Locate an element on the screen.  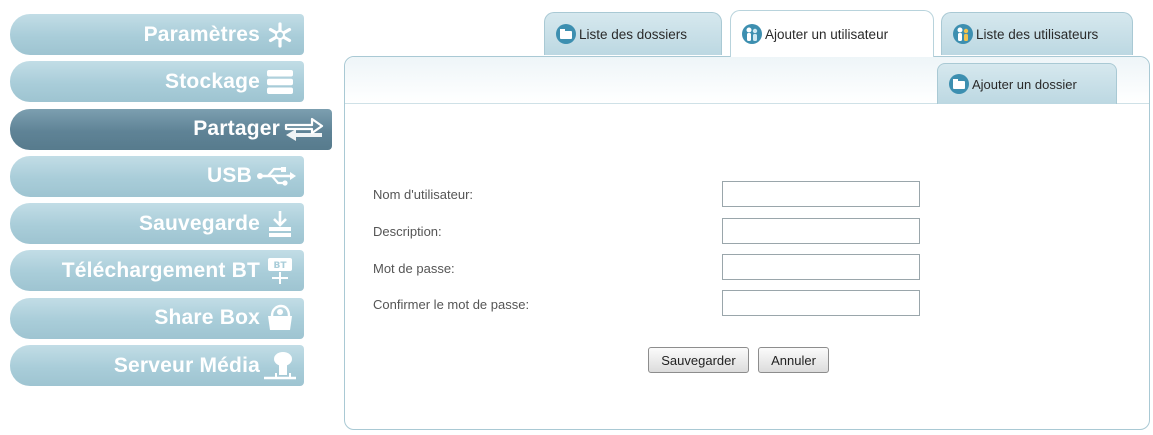
password-input is located at coordinates (821, 267).